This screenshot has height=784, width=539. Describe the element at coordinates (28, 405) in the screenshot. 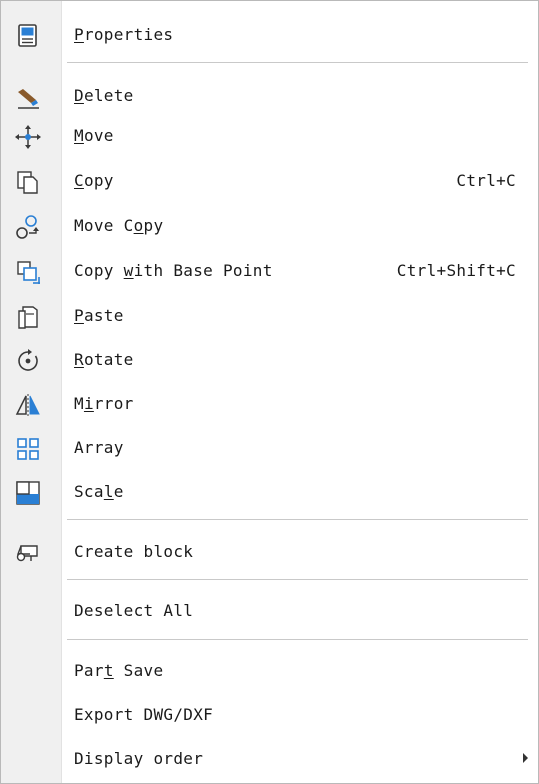

I see `mirror-icon` at that location.